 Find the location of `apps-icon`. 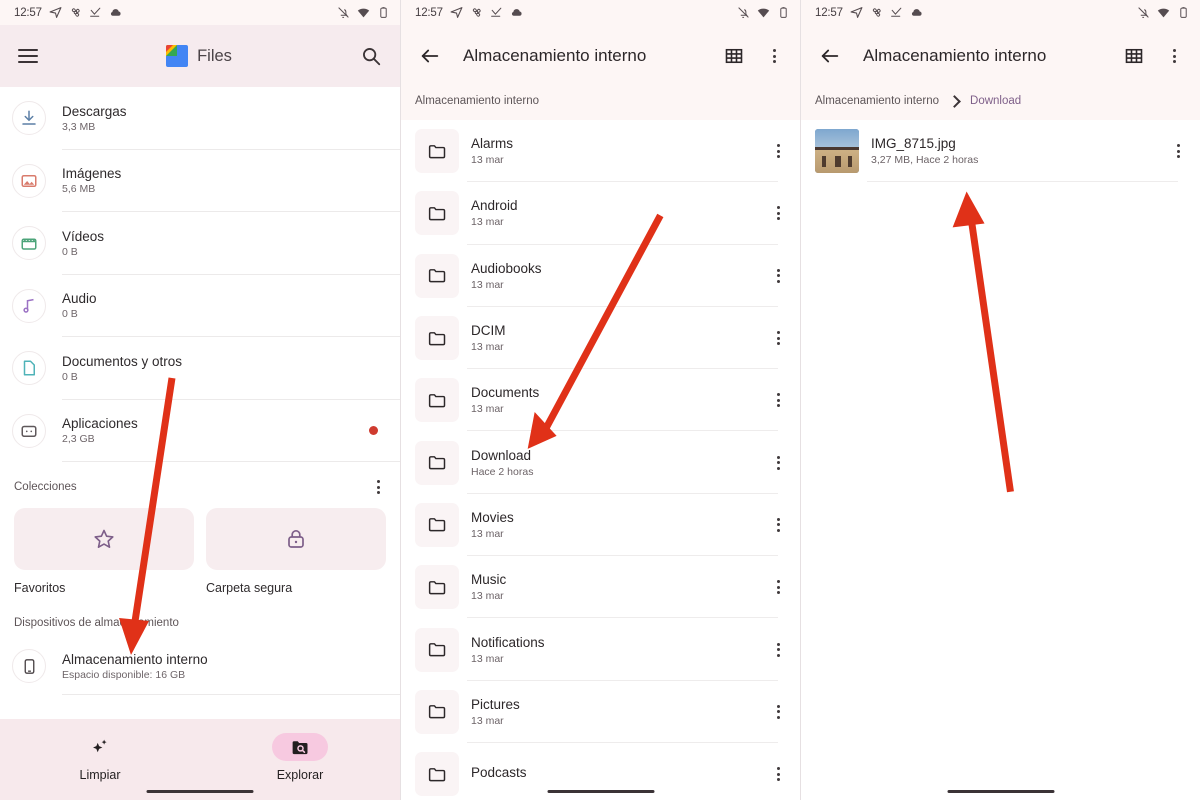

apps-icon is located at coordinates (29, 430).